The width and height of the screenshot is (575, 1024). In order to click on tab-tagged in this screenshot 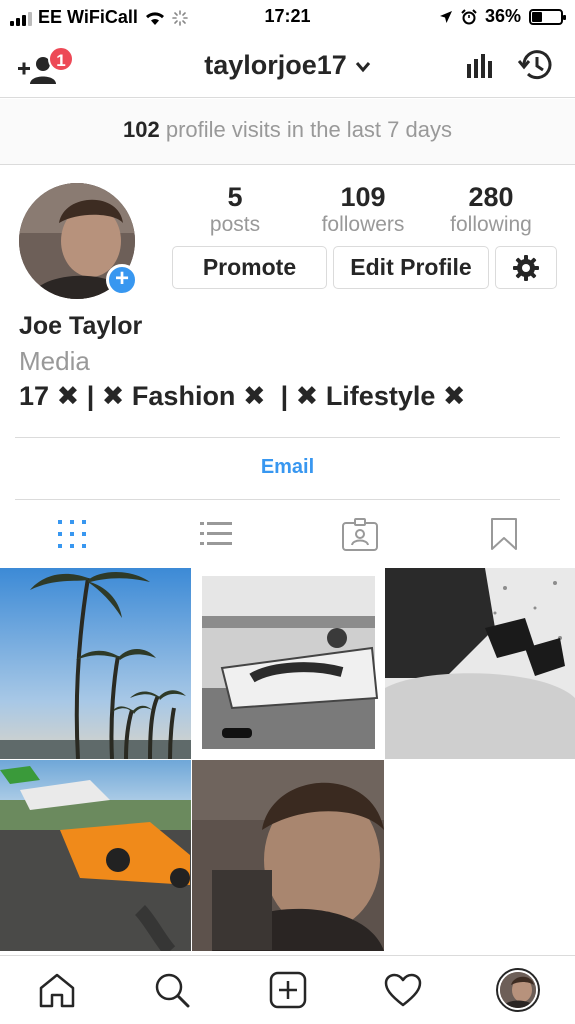, I will do `click(359, 534)`.